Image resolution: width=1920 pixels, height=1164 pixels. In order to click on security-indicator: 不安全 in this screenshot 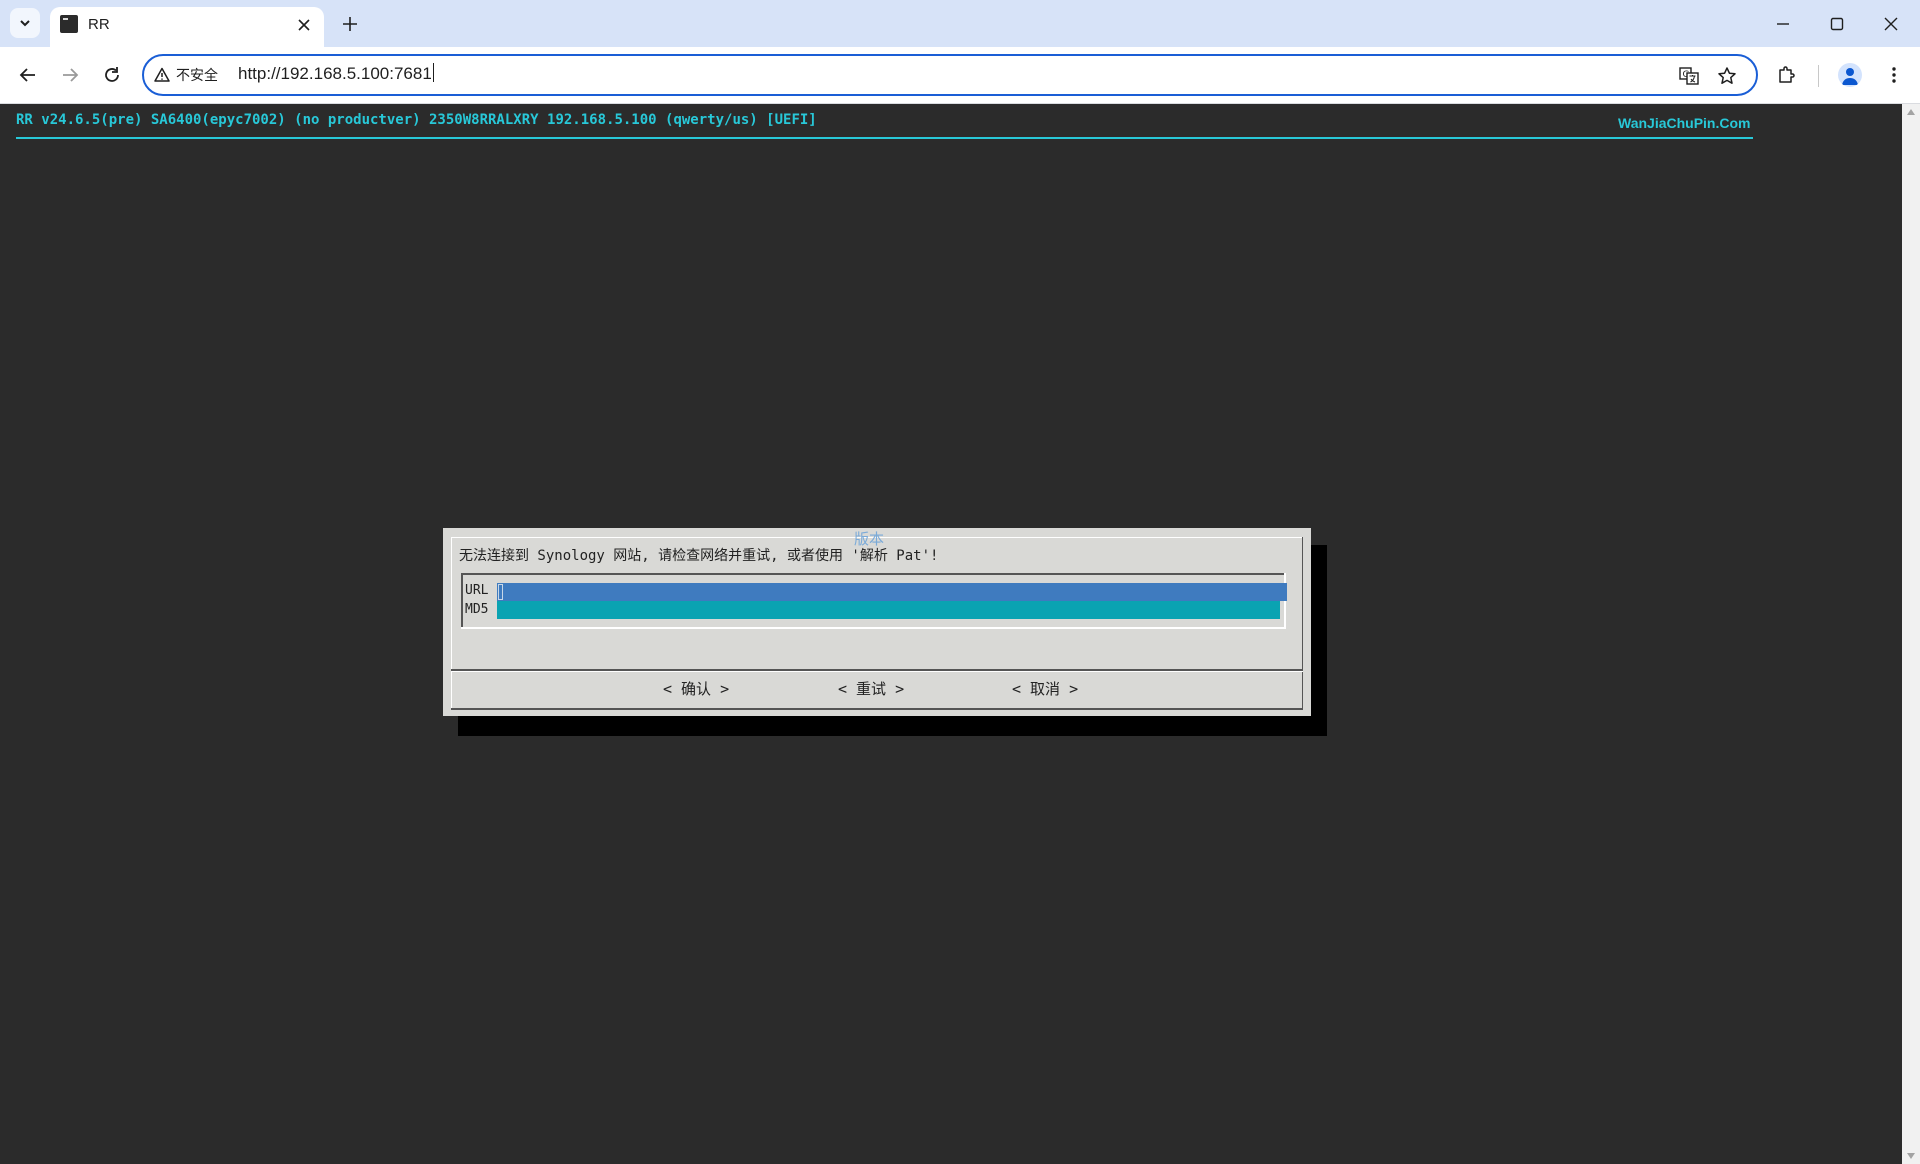, I will do `click(186, 75)`.